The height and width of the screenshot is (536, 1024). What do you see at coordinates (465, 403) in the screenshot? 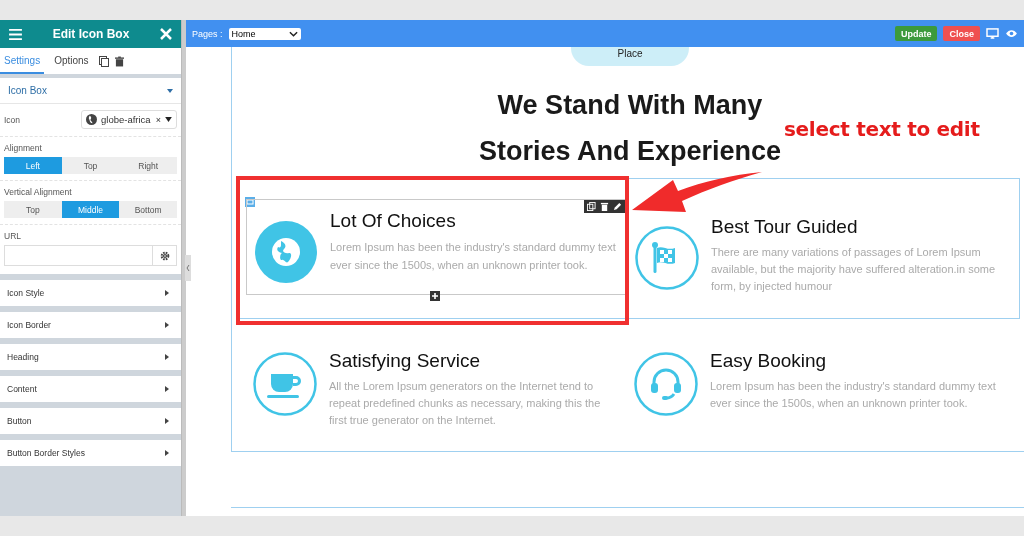
I see `feature-text: All the Lorem Ipsum generators on the Internet tend to repeat predefined chunks as necessary, making this the first true generator on the Internet.` at bounding box center [465, 403].